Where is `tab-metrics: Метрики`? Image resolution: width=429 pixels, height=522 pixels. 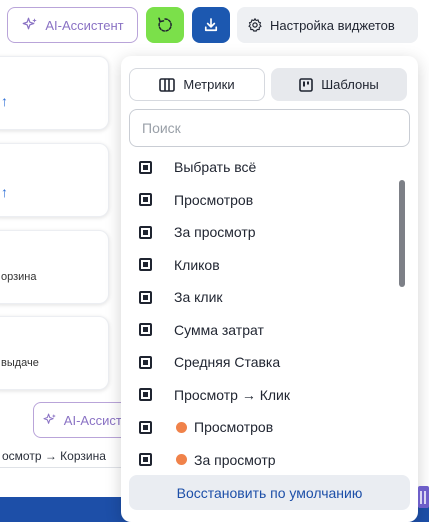
tab-metrics: Метрики is located at coordinates (197, 84).